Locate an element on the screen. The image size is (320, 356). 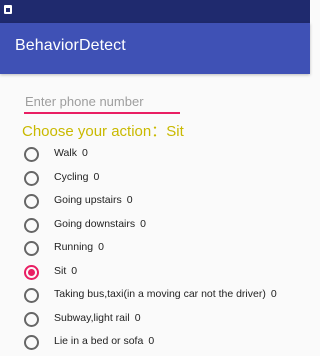
option-text: Lie in a bed or sofa 0 is located at coordinates (104, 341).